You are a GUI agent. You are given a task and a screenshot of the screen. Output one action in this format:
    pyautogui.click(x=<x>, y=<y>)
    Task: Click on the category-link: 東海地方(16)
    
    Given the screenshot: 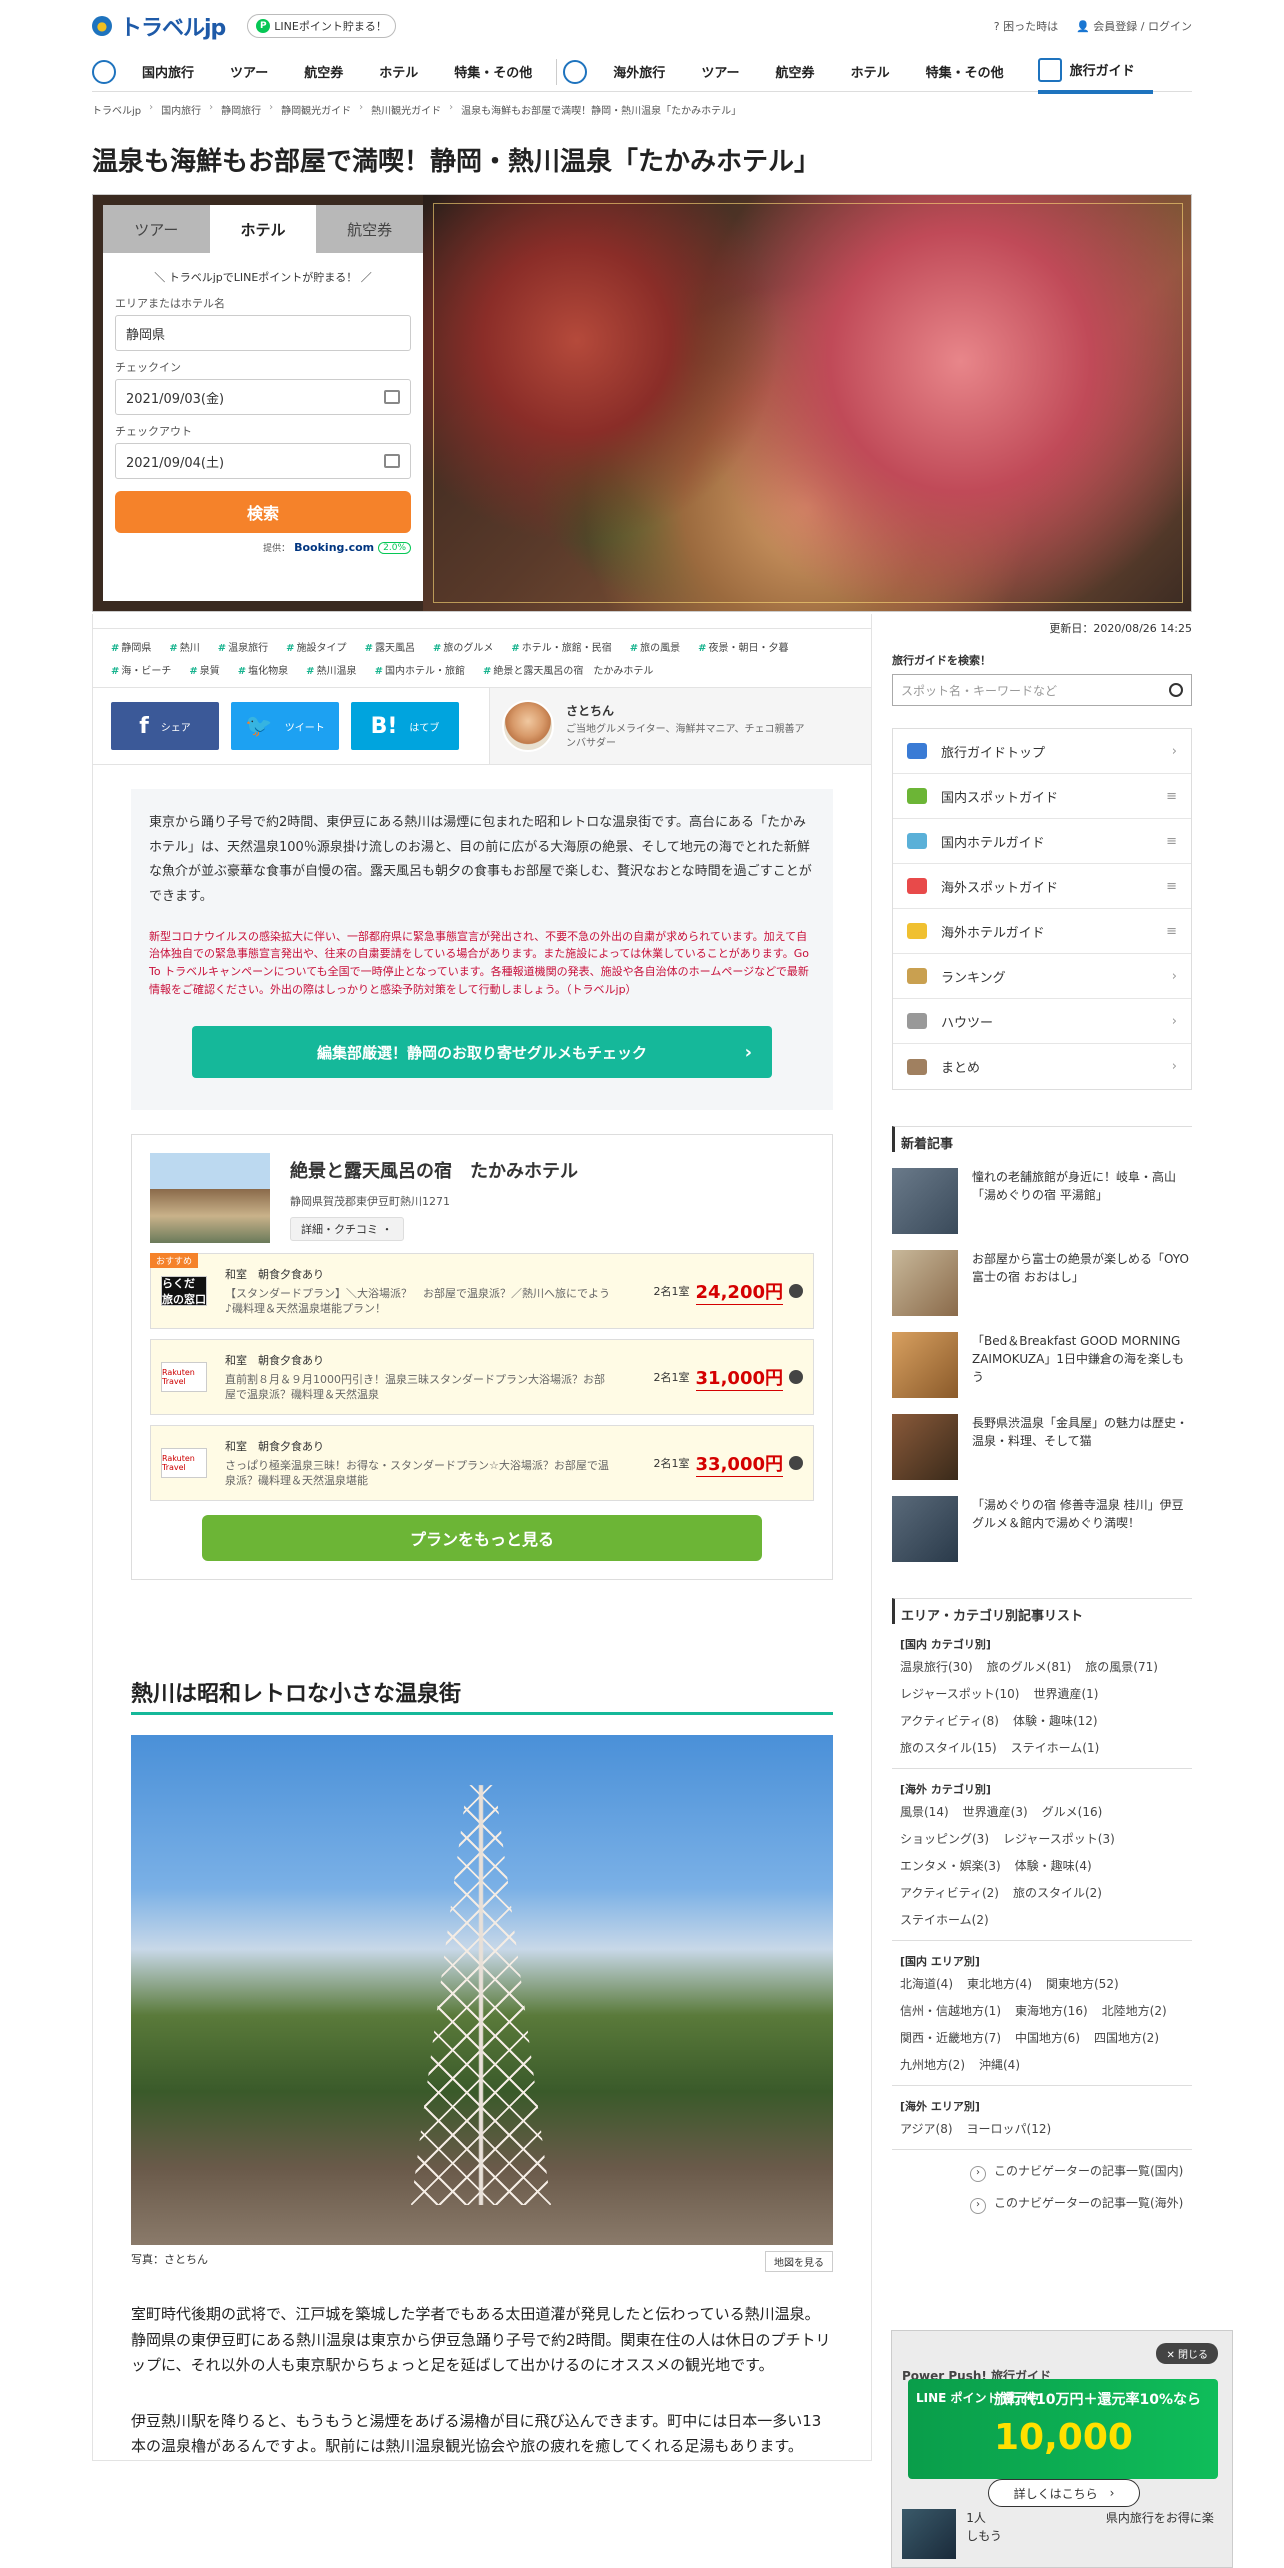 What is the action you would take?
    pyautogui.click(x=1051, y=2010)
    